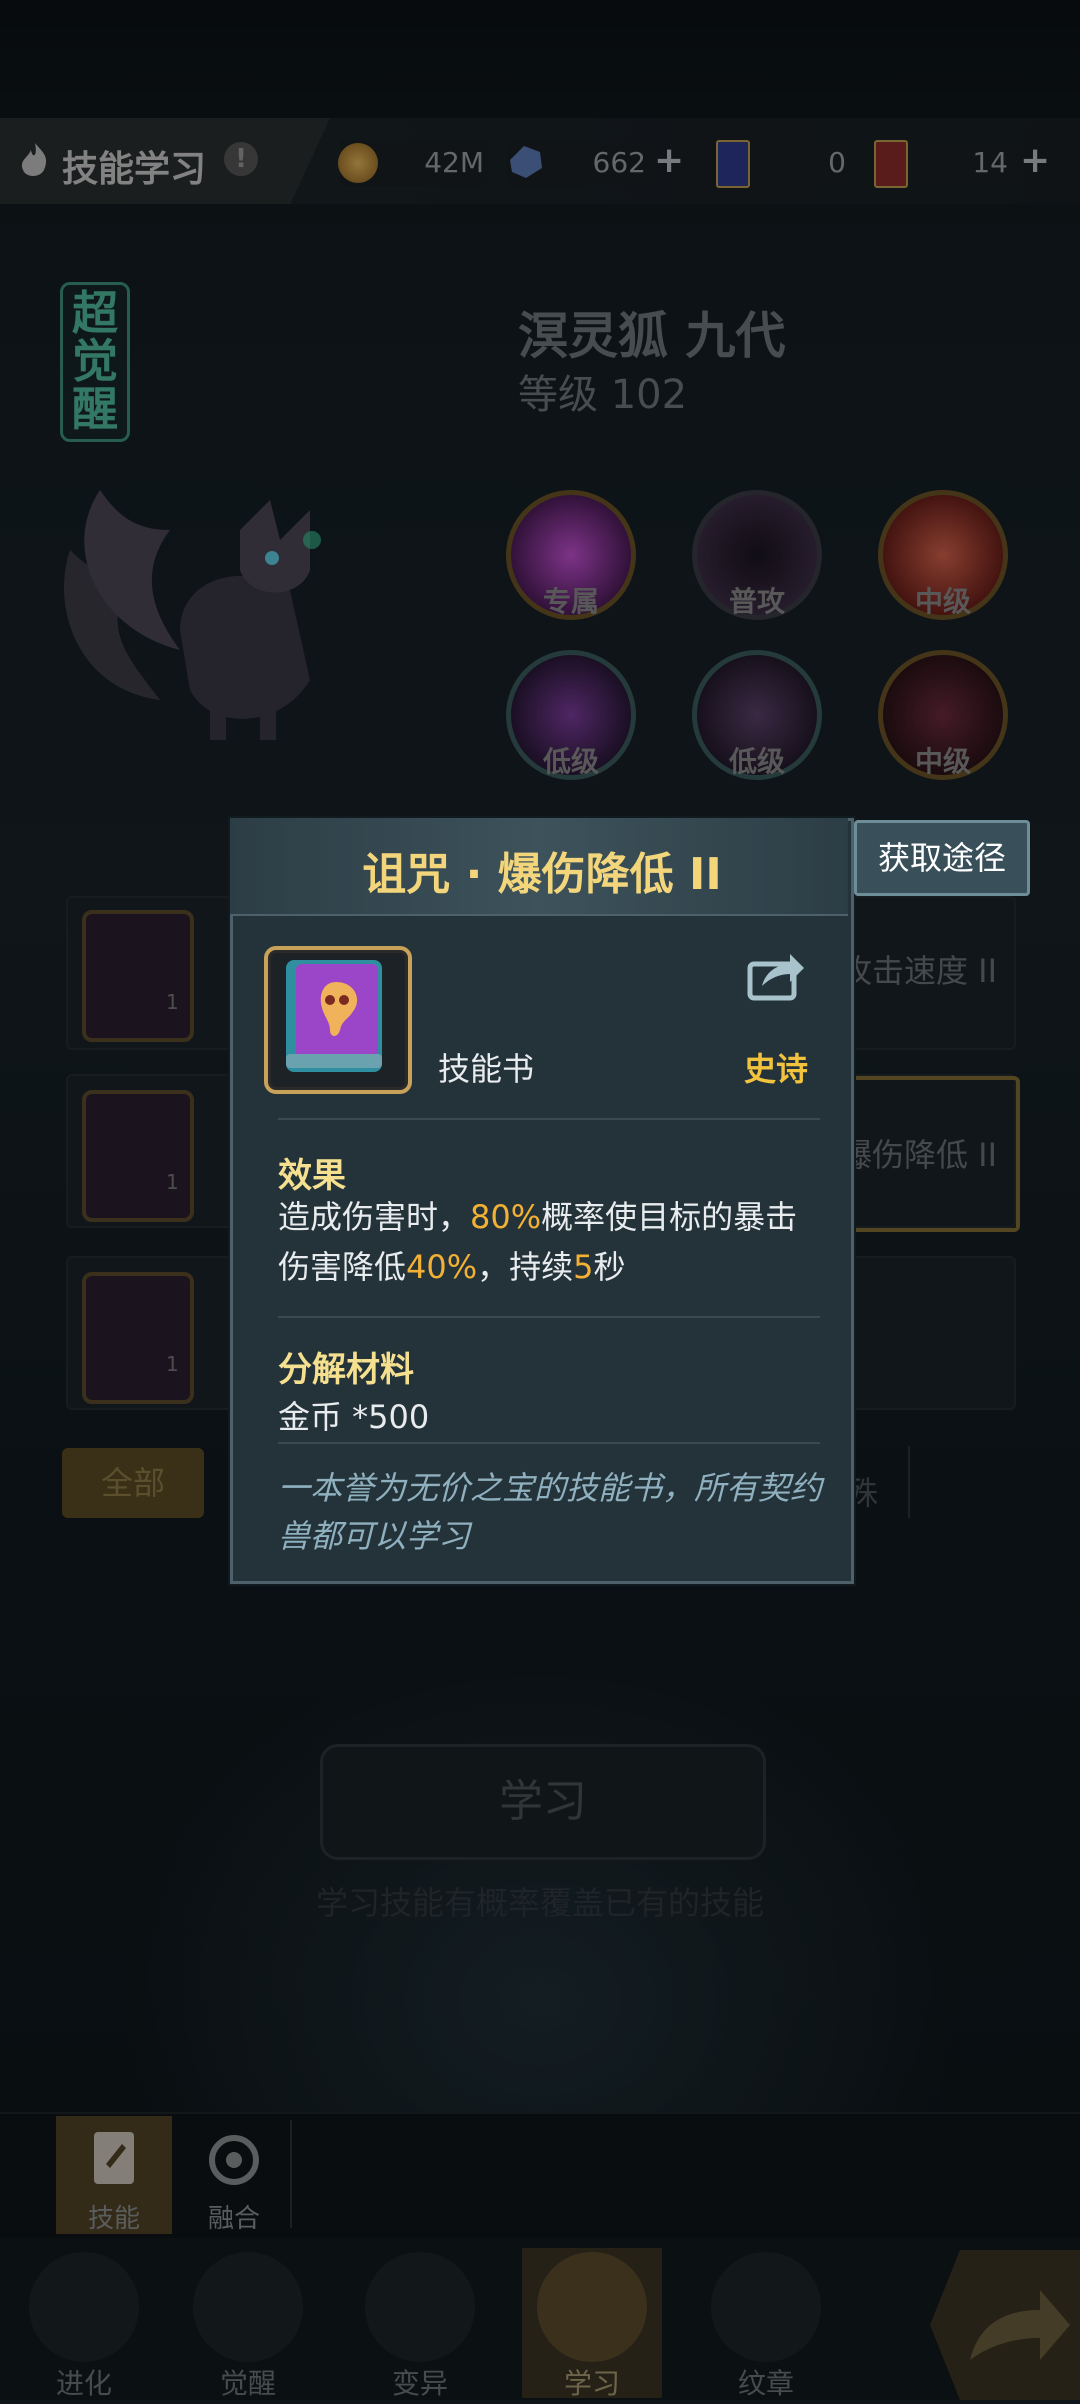  I want to click on popup-title: 诅咒 · 爆伤降低 II, so click(542, 874).